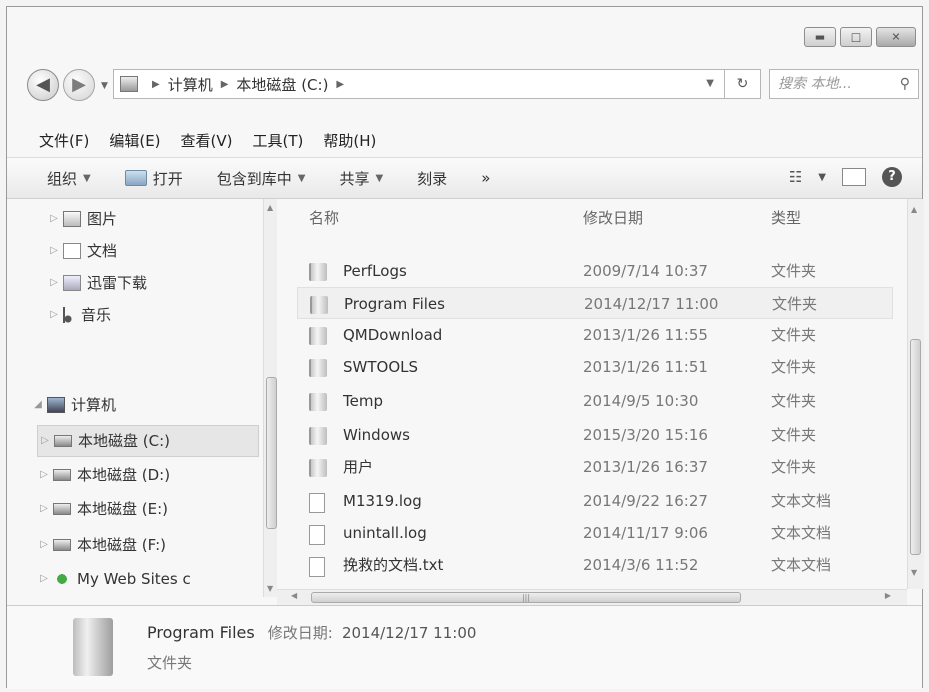 The width and height of the screenshot is (929, 692). Describe the element at coordinates (311, 632) in the screenshot. I see `details-item: Program Files 修改日期: 2014/12/17 11:00` at that location.